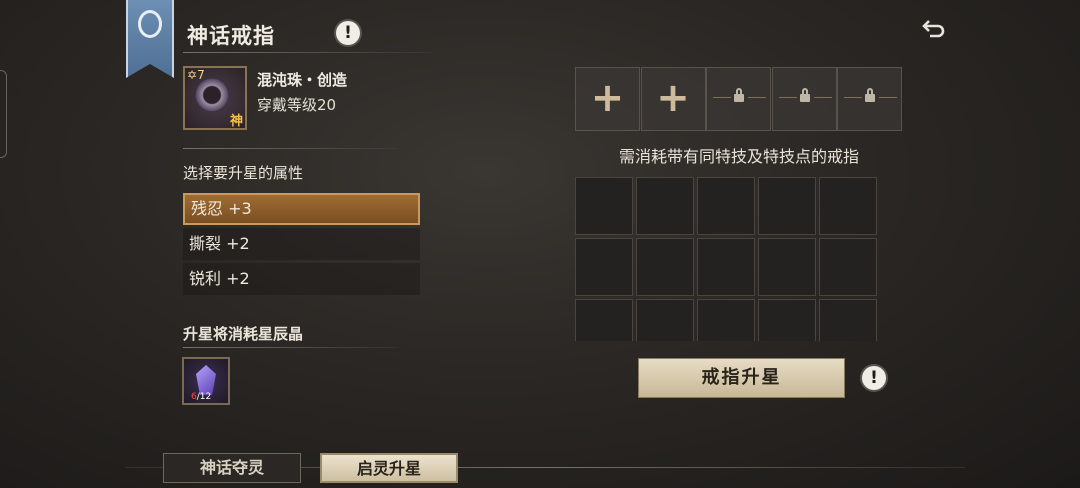  I want to click on info-icon: !, so click(348, 33).